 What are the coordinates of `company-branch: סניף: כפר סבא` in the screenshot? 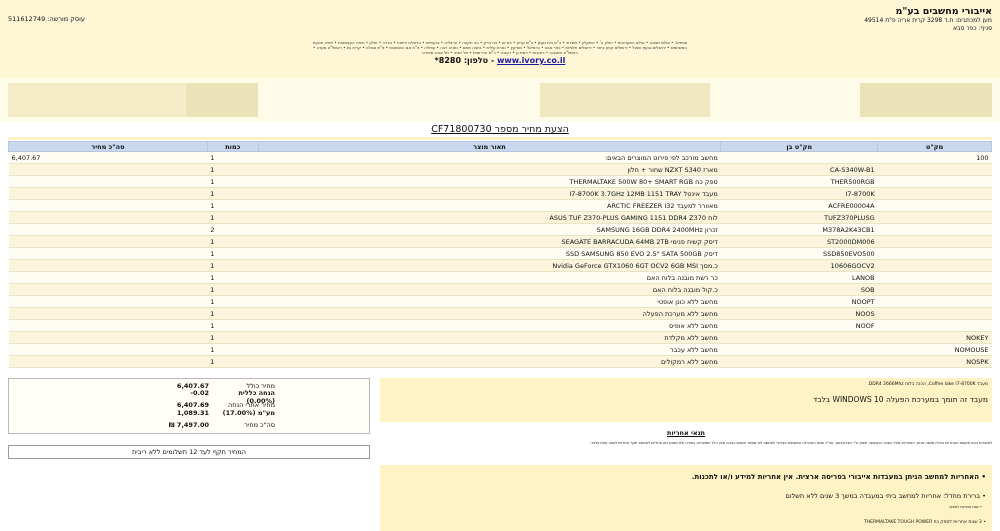 It's located at (972, 28).